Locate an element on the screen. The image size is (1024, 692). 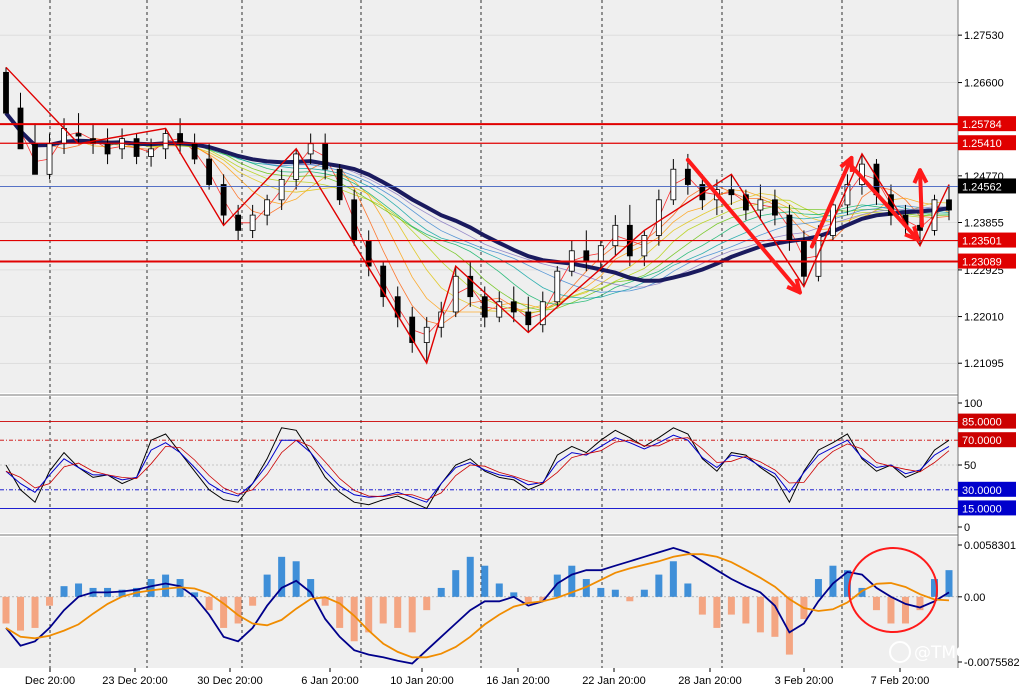
price-tick-label: 1.27530 is located at coordinates (984, 36).